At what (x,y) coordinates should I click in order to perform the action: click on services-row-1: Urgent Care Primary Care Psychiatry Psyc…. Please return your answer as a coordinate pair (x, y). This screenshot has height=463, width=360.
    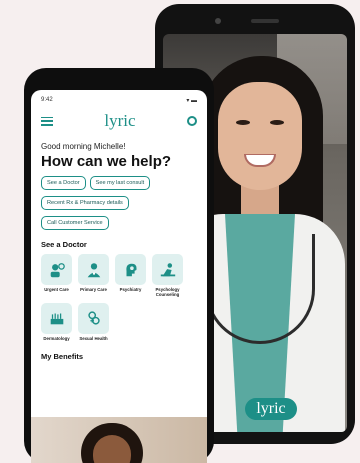
    Looking at the image, I should click on (119, 273).